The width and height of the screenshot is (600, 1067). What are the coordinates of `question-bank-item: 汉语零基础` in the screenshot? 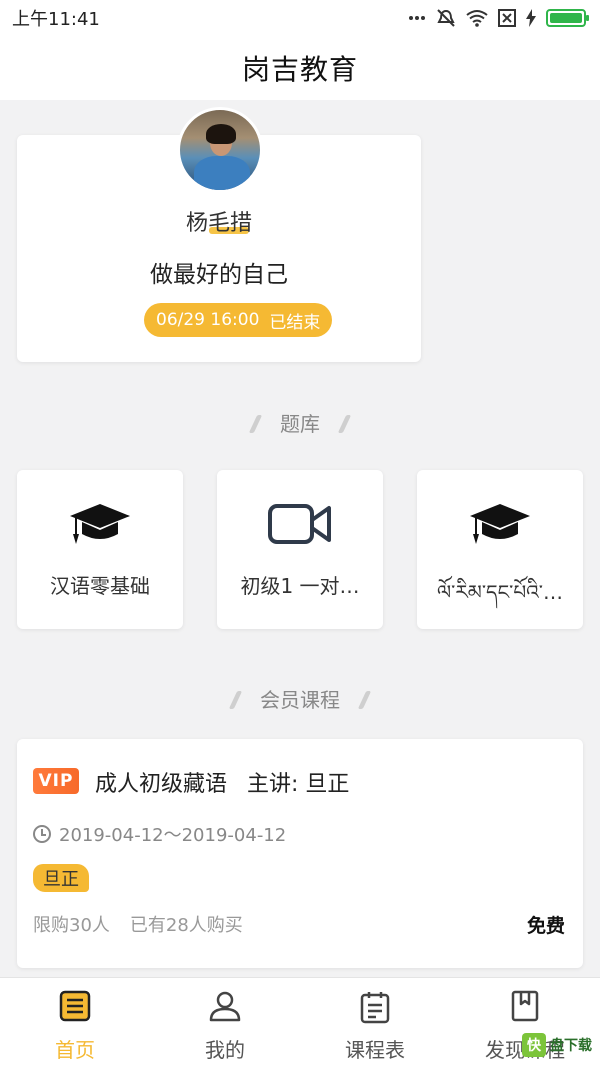 It's located at (100, 549).